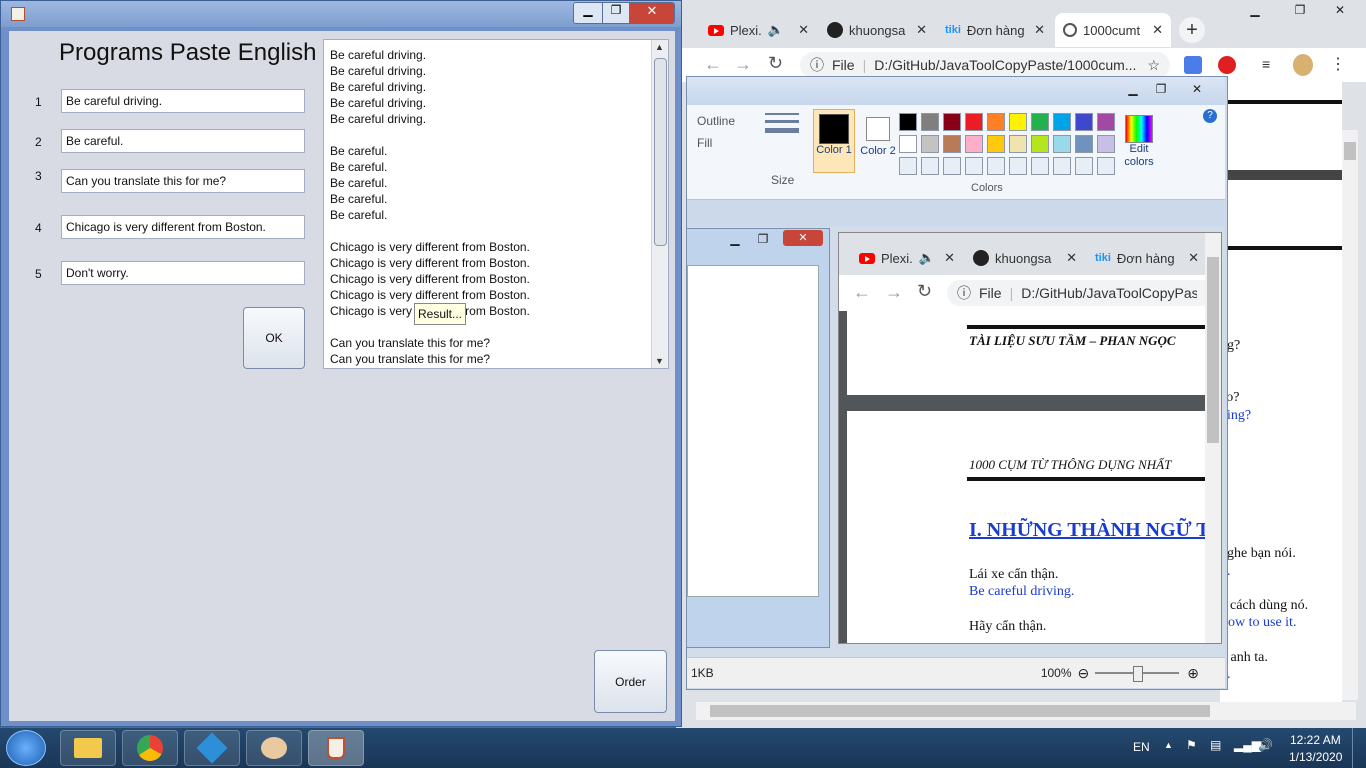 This screenshot has width=1366, height=768. What do you see at coordinates (630, 681) in the screenshot?
I see `order-button: Order` at bounding box center [630, 681].